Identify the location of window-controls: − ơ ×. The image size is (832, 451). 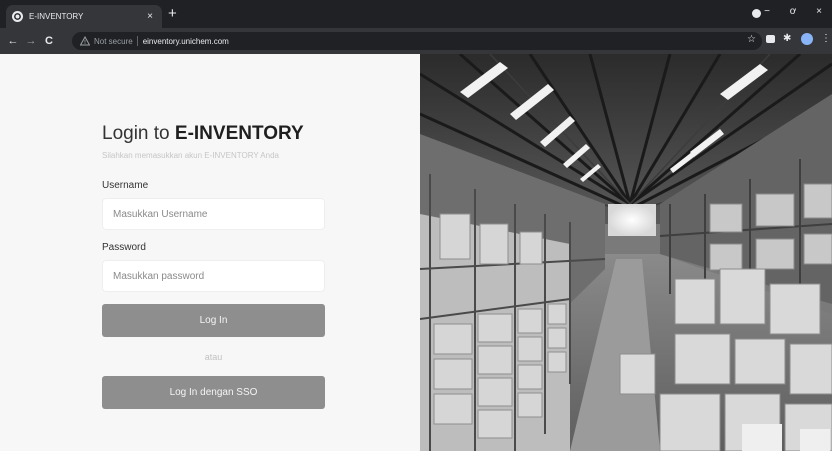
(793, 11).